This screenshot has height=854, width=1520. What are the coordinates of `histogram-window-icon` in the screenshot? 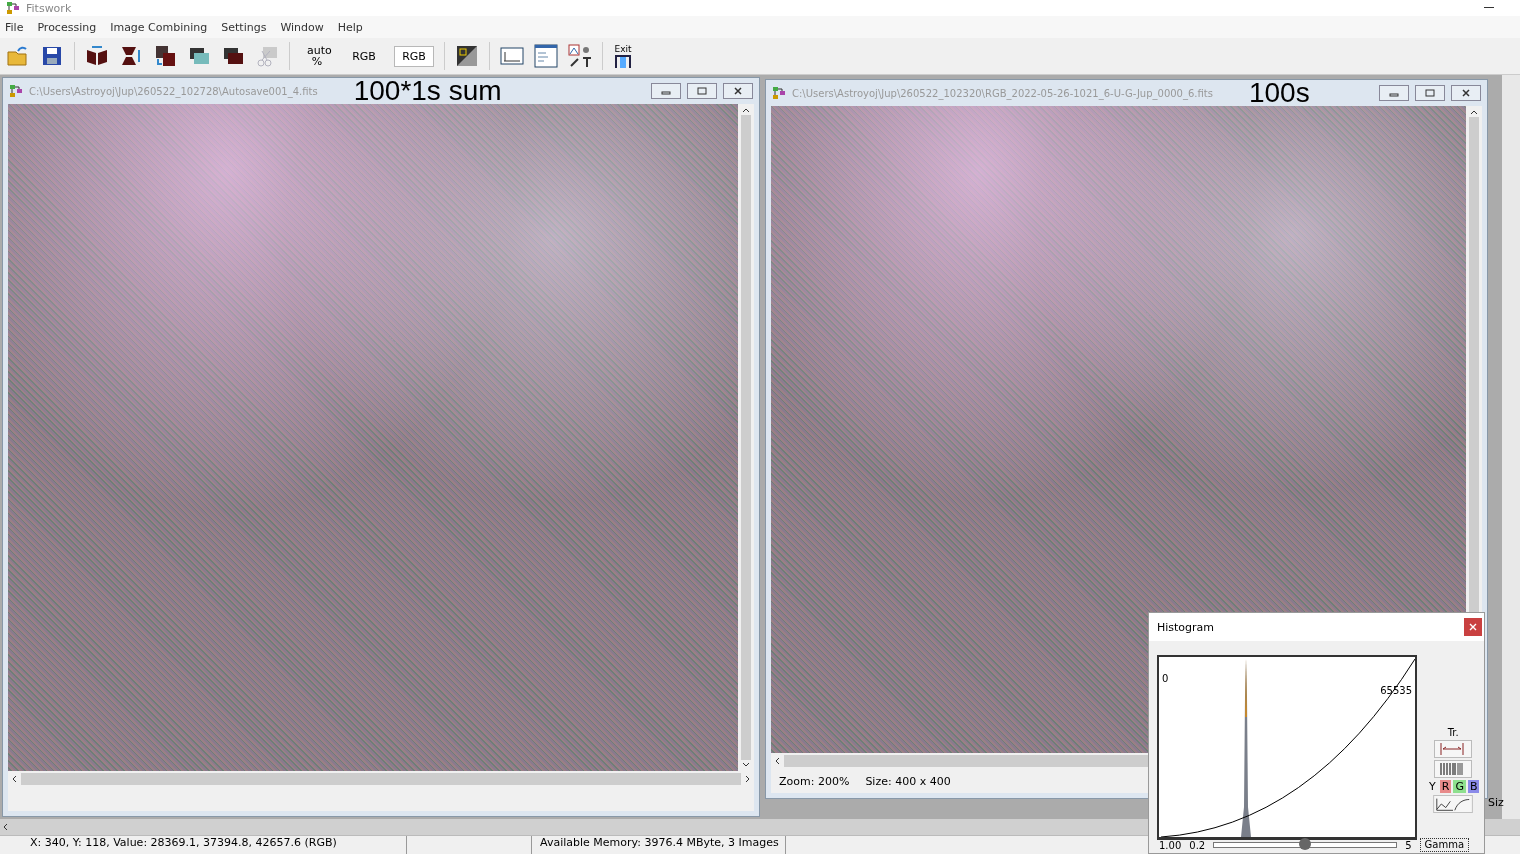 It's located at (512, 56).